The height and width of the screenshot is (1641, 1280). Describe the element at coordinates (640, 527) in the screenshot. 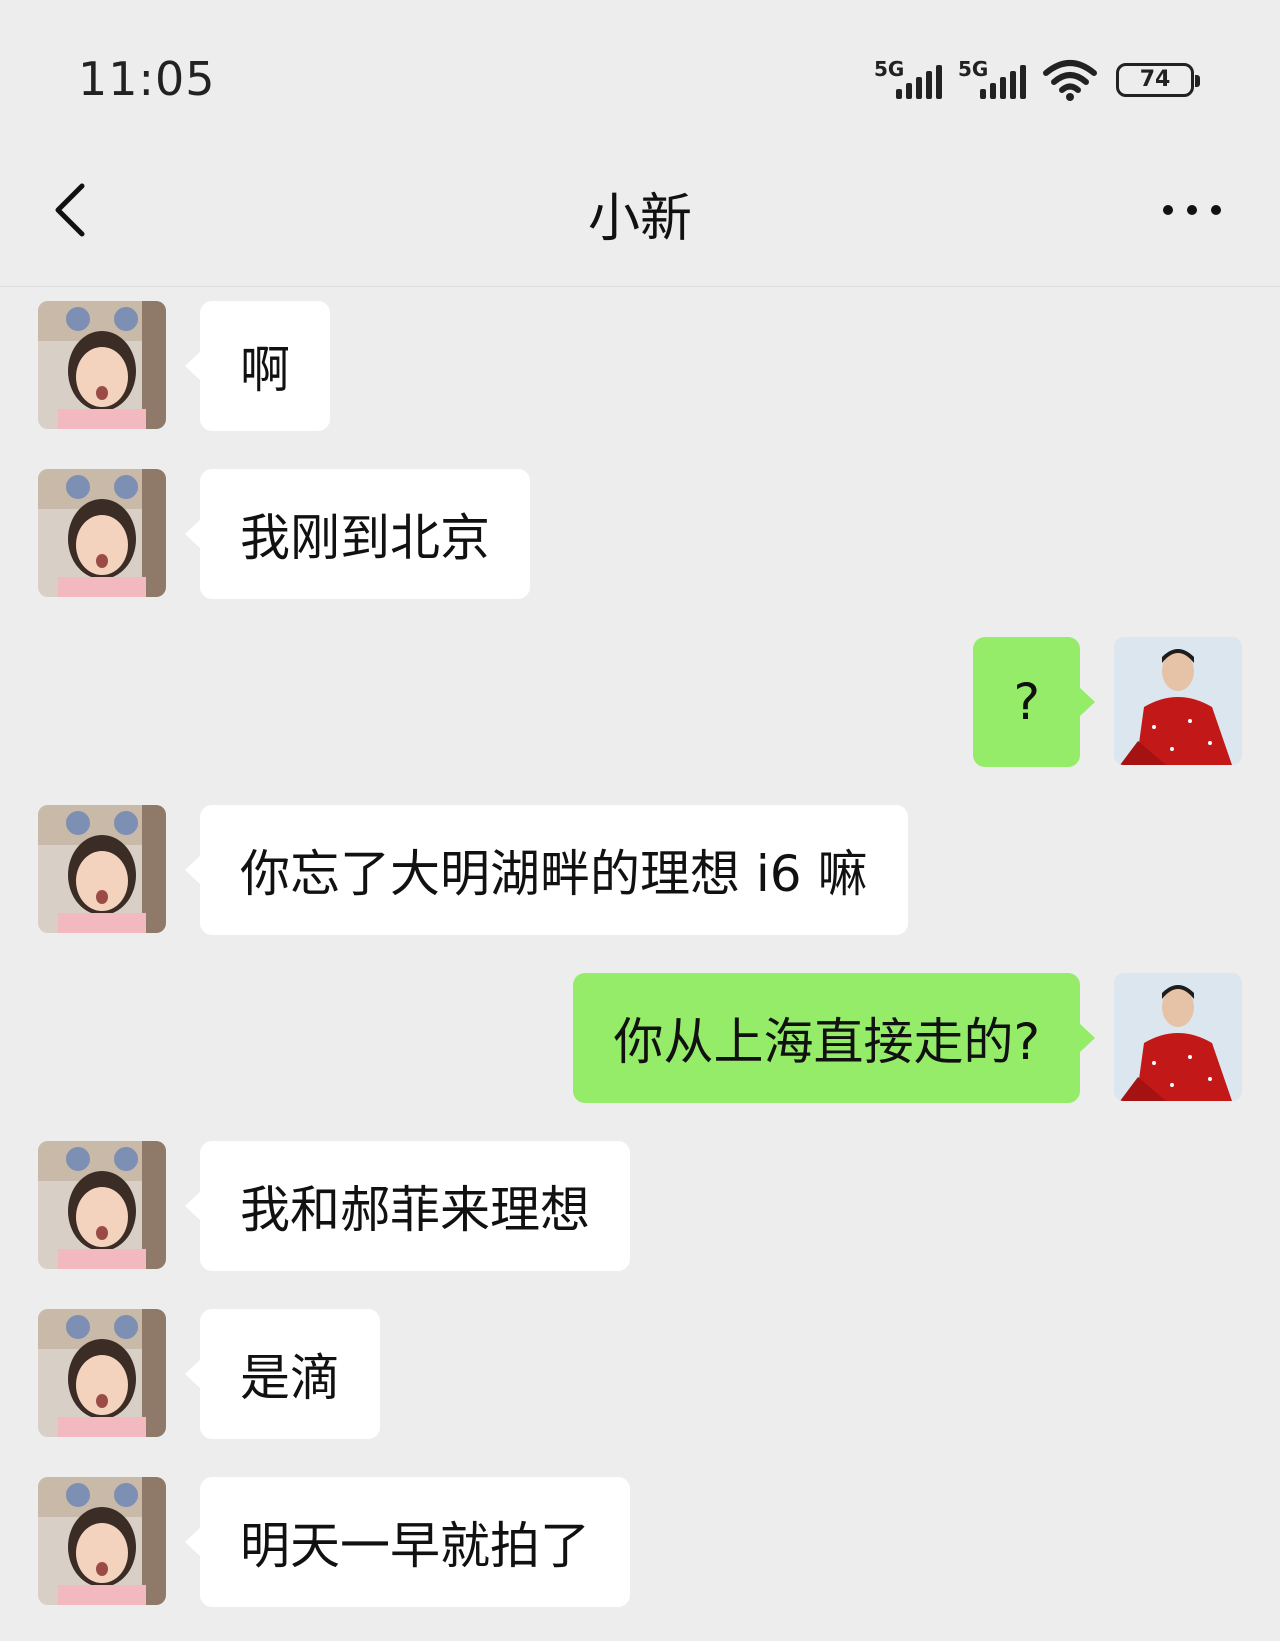

I see `message-row: 我刚到北京` at that location.